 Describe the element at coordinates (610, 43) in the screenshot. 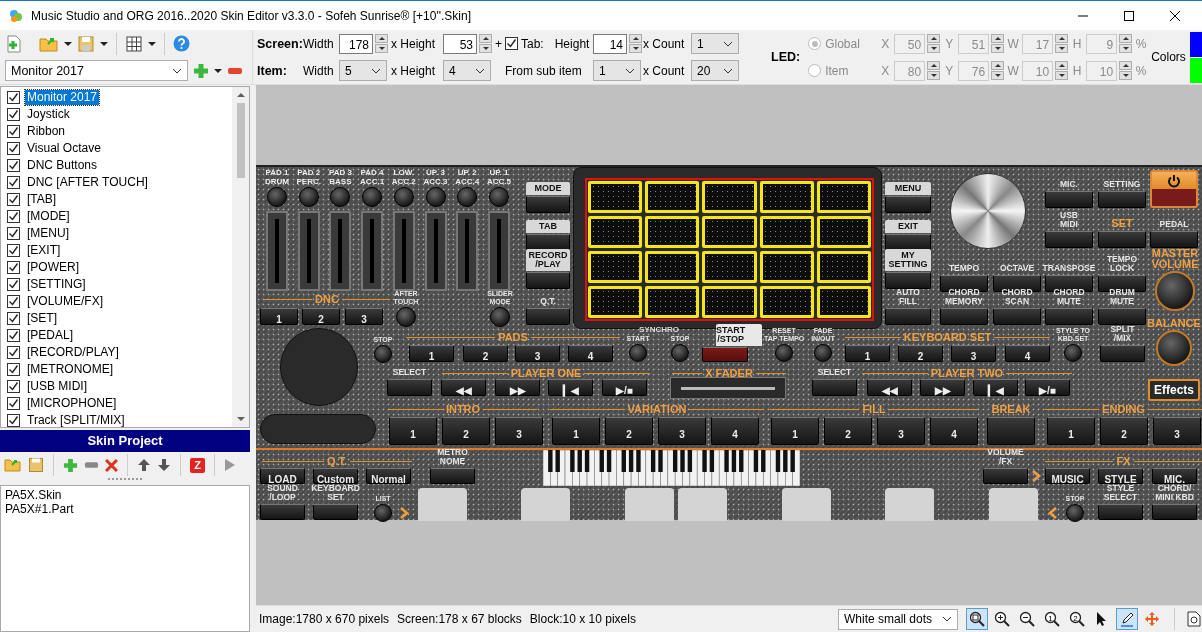

I see `tab-height-field: 14` at that location.